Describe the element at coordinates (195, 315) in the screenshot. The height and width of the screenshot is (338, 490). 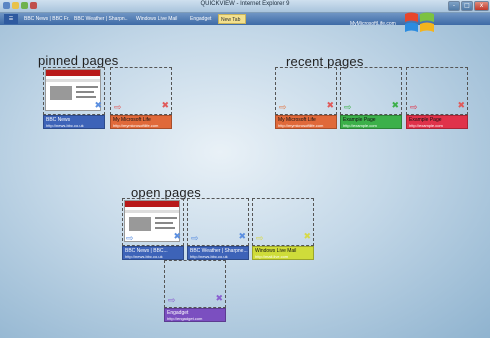
I see `tile-label-bar: Engadget http://engadget.com` at that location.